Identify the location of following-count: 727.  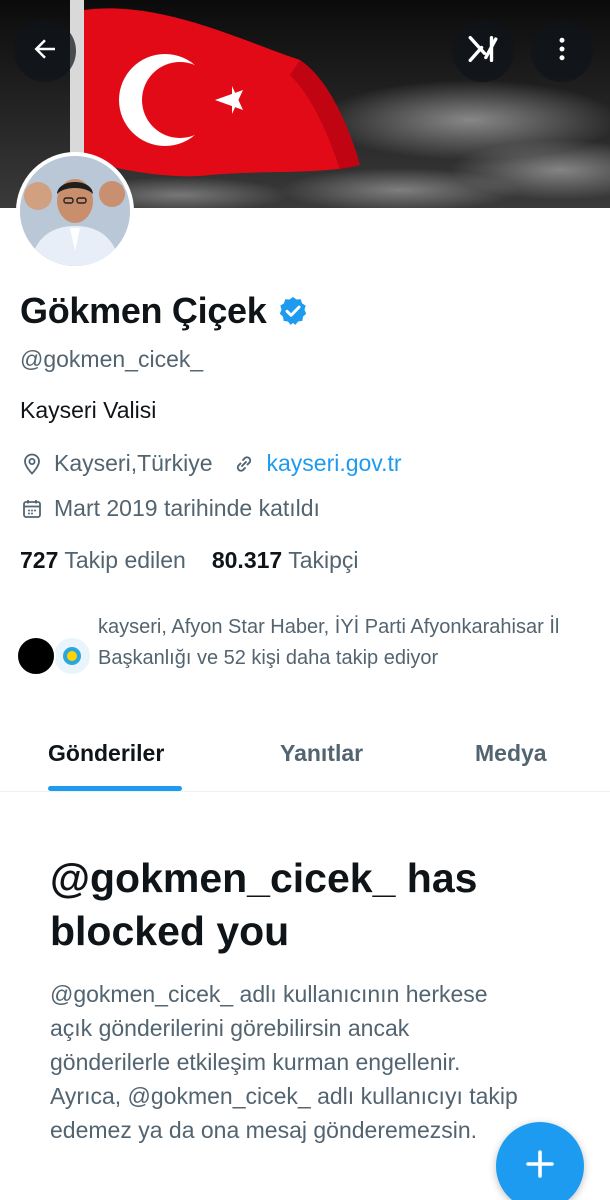
(39, 560).